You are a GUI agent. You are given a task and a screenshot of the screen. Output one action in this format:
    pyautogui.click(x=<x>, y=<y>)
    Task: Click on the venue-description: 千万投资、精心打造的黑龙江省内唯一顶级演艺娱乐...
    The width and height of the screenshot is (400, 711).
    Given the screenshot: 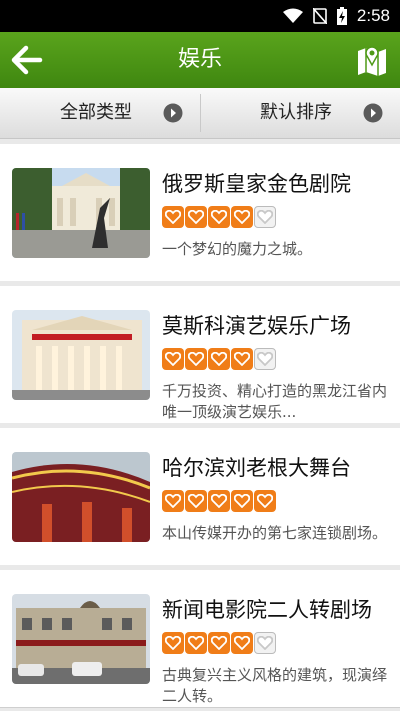 What is the action you would take?
    pyautogui.click(x=275, y=401)
    